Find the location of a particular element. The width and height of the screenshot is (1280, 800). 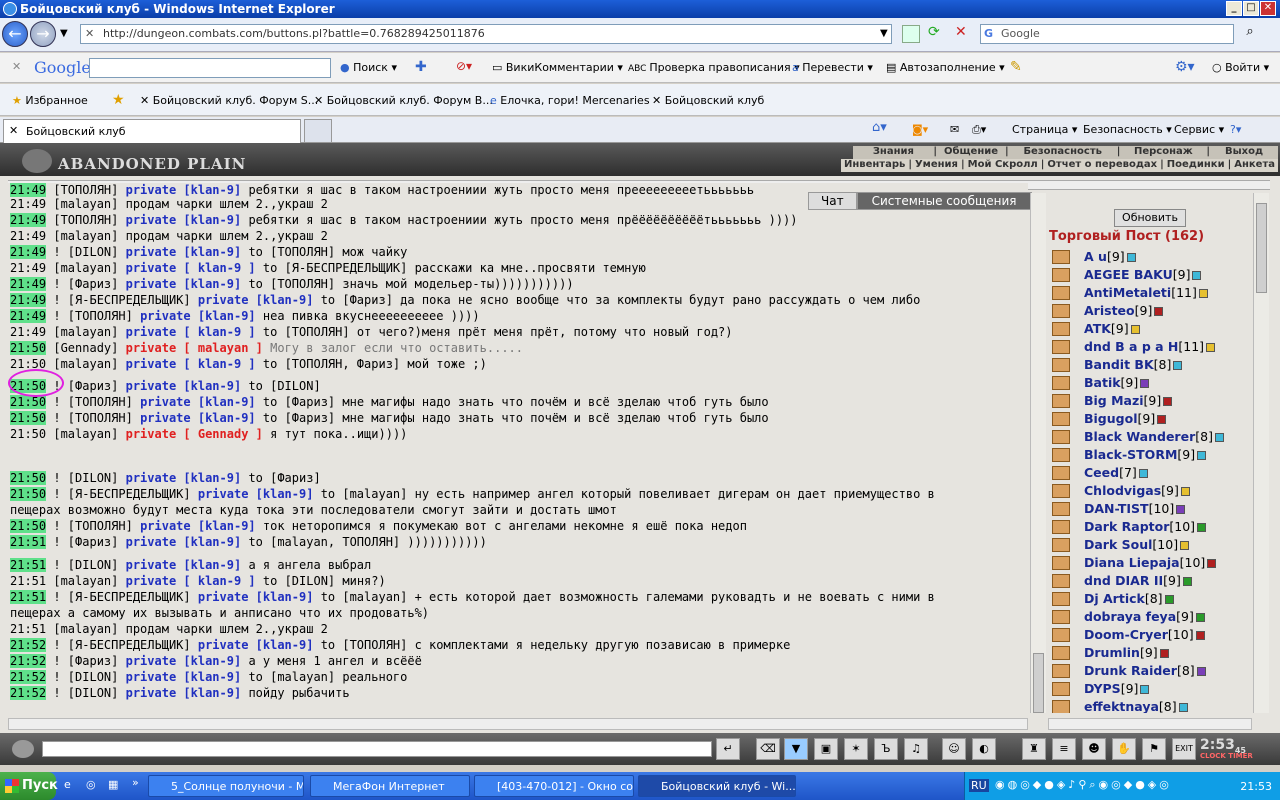

chat-input is located at coordinates (377, 749).